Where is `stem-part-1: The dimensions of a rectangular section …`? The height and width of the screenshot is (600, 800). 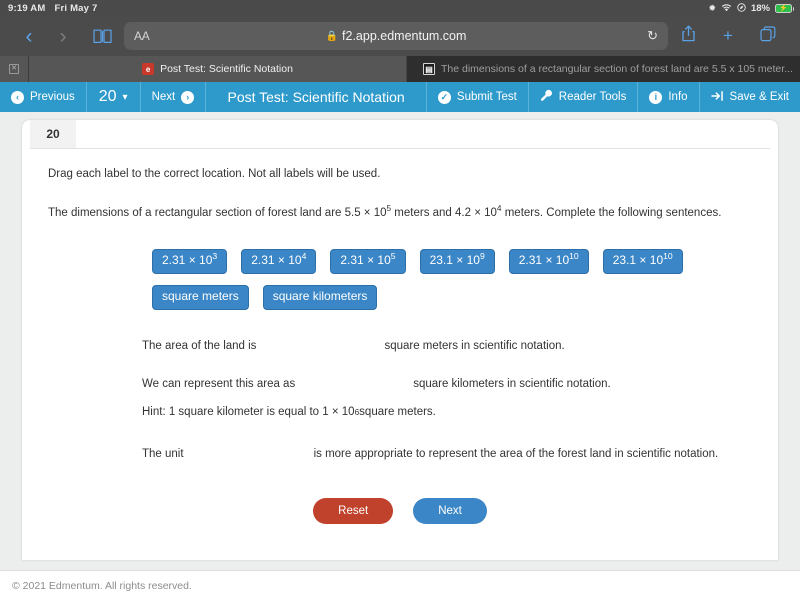
stem-part-1: The dimensions of a rectangular section … is located at coordinates (217, 213).